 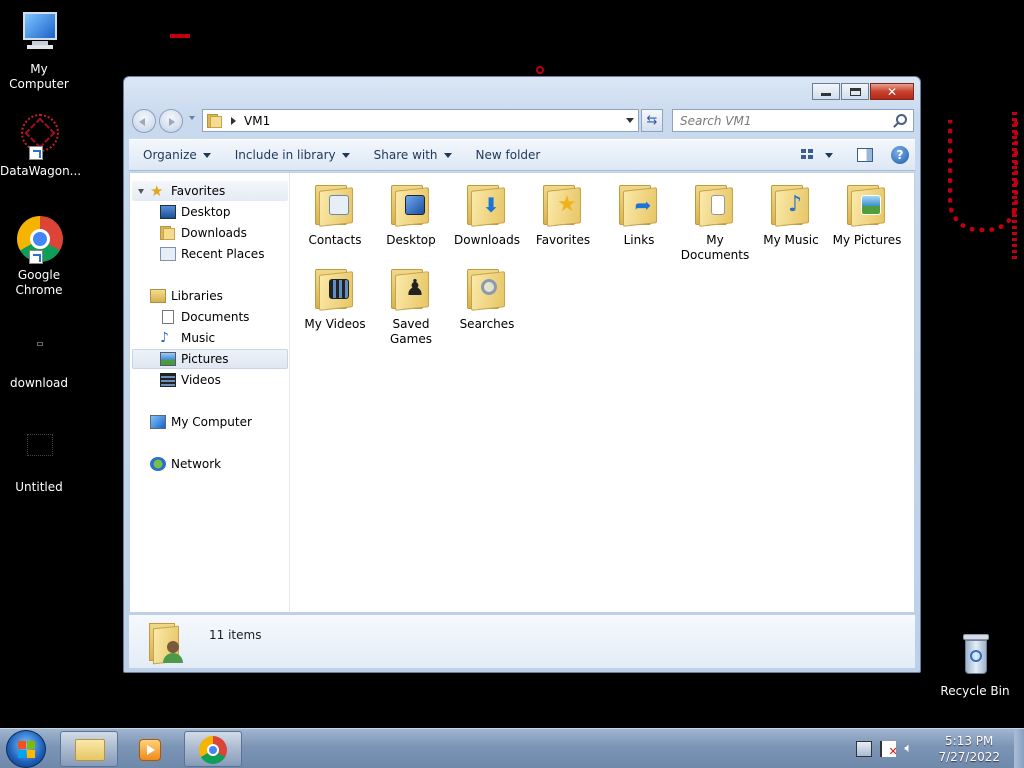 What do you see at coordinates (639, 240) in the screenshot?
I see `folder-label: Links` at bounding box center [639, 240].